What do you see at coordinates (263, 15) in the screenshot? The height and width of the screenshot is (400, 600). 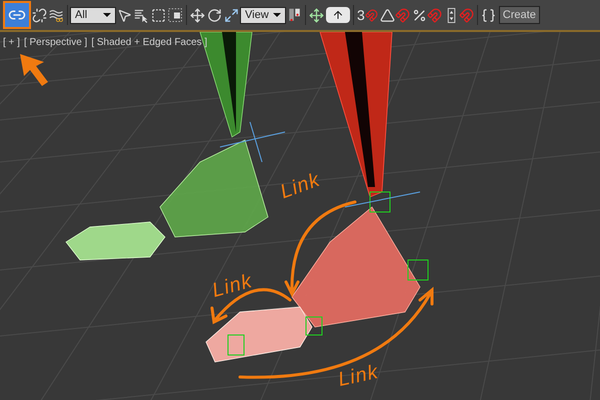 I see `reference-coordinate-dropdown: View` at bounding box center [263, 15].